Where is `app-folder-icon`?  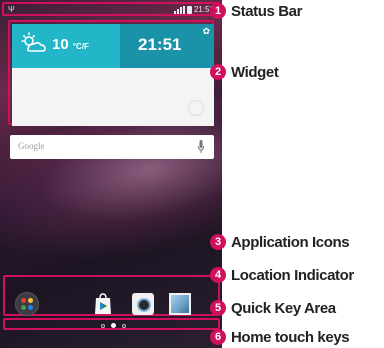 app-folder-icon is located at coordinates (27, 304).